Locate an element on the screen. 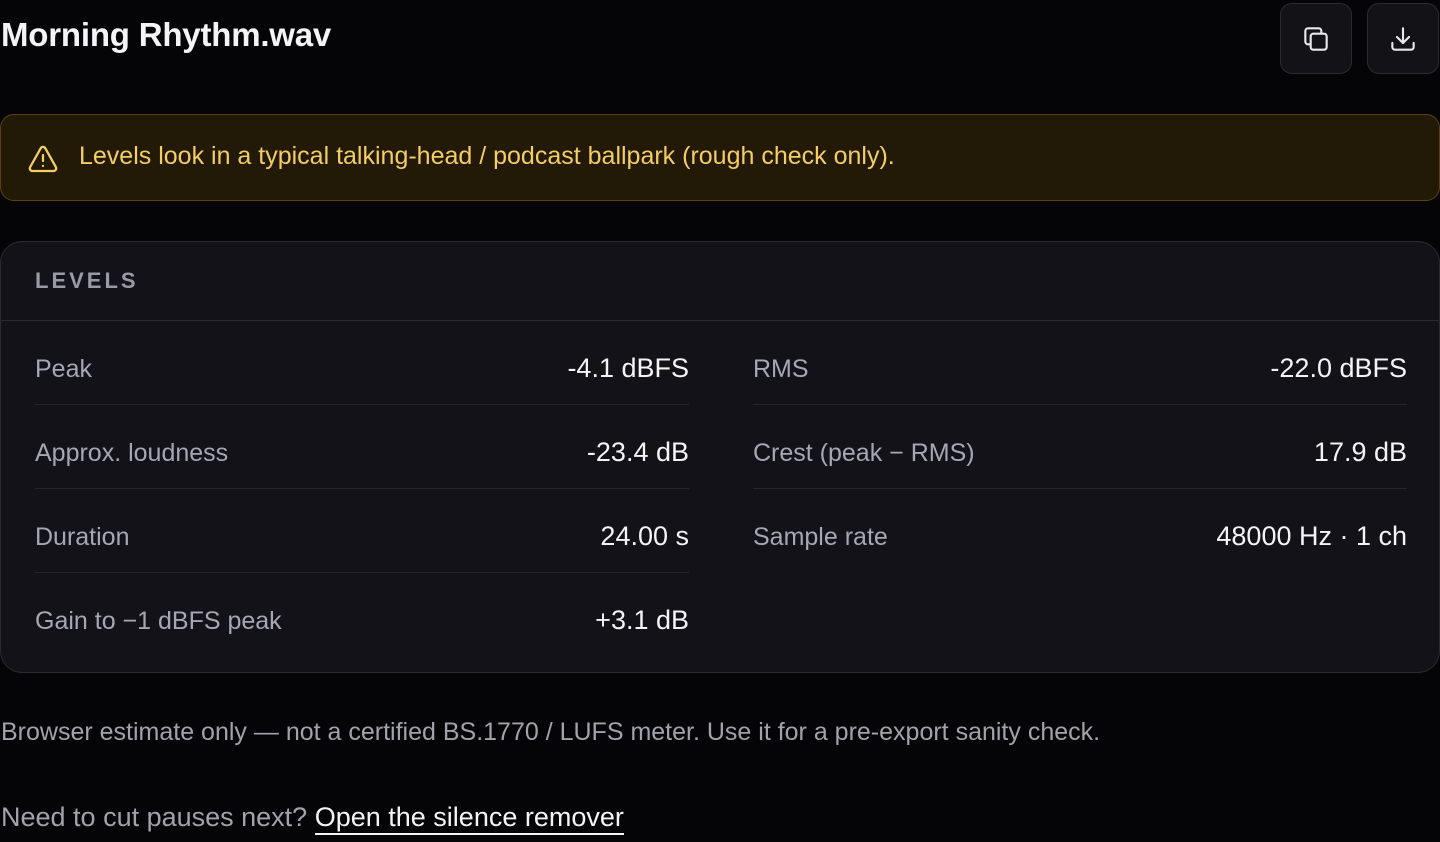  metric-label: Duration is located at coordinates (82, 537).